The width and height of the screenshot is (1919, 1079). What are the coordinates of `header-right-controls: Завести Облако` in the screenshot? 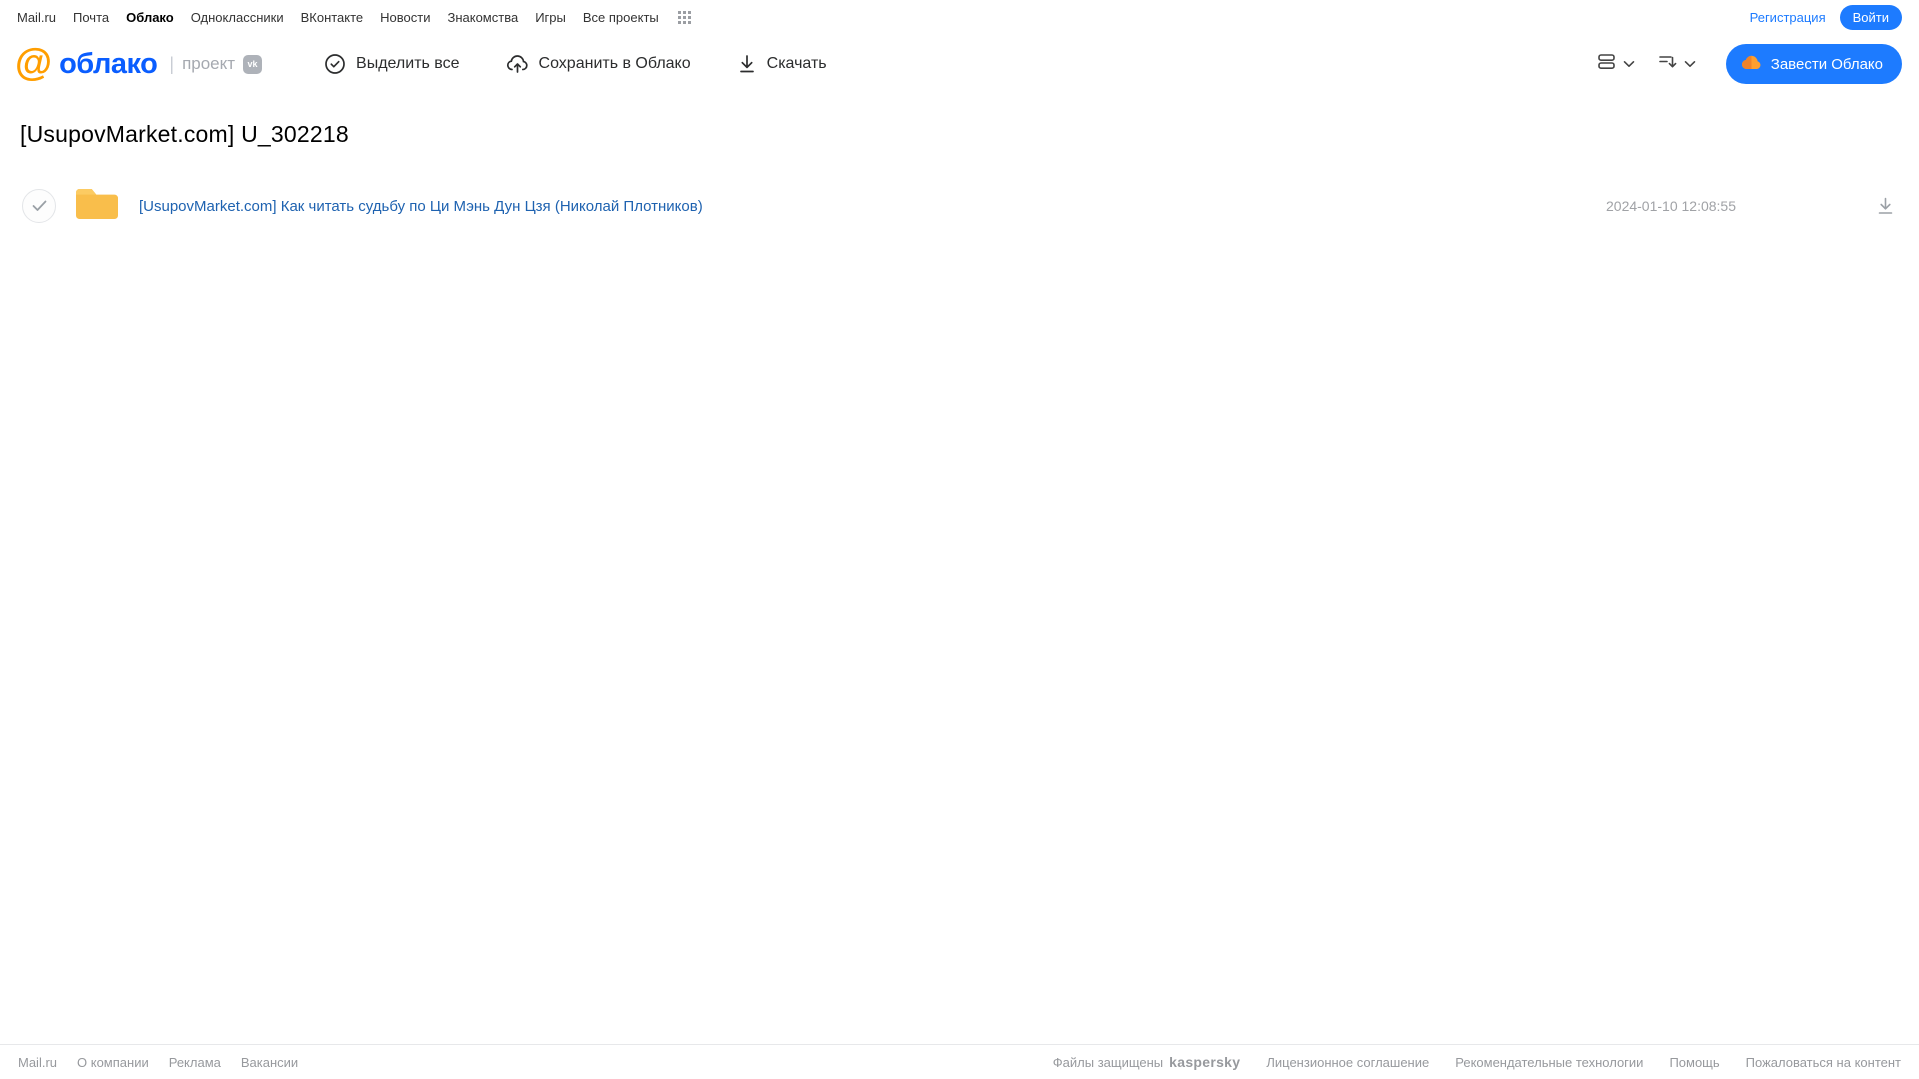 It's located at (1749, 64).